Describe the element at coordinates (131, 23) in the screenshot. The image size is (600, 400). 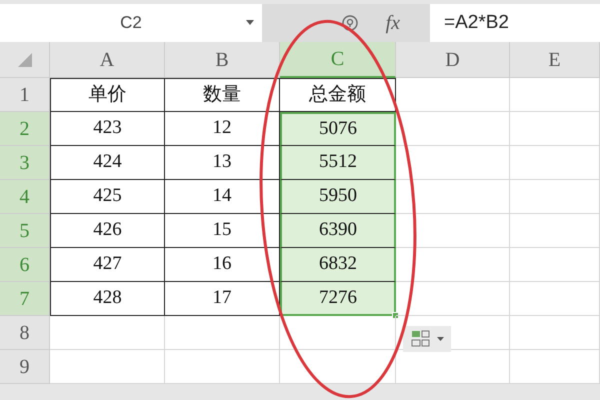
I see `name-box: C2` at that location.